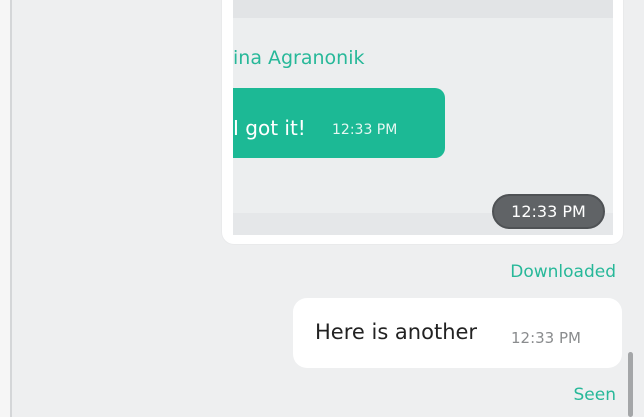 The height and width of the screenshot is (417, 644). I want to click on preview-message-time: 12:33 PM, so click(365, 130).